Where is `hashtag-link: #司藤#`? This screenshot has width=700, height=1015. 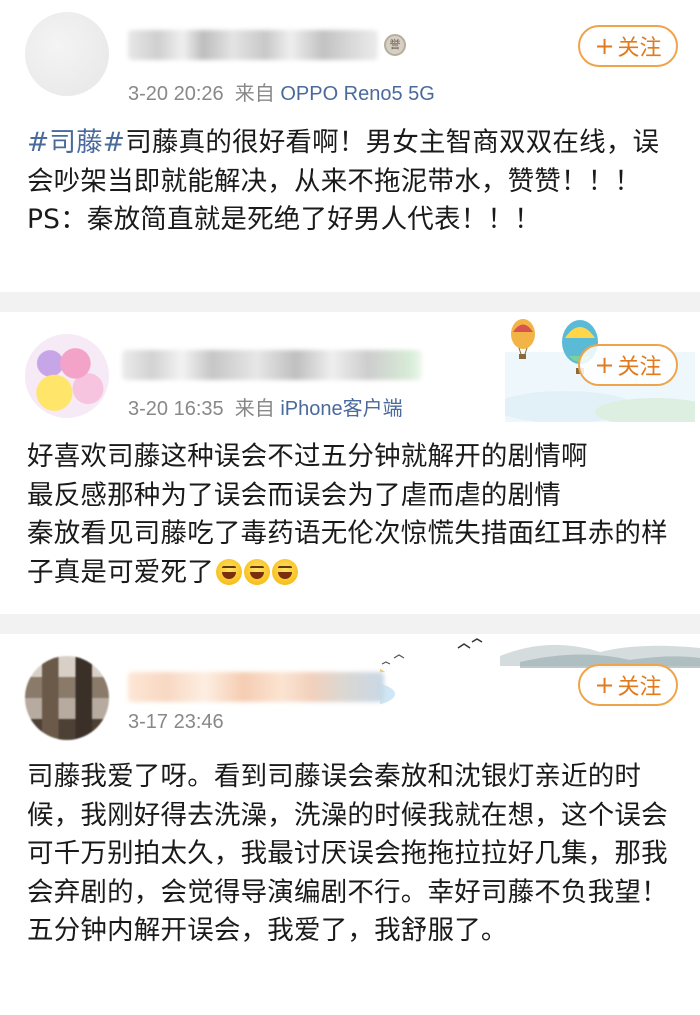 hashtag-link: #司藤# is located at coordinates (76, 142).